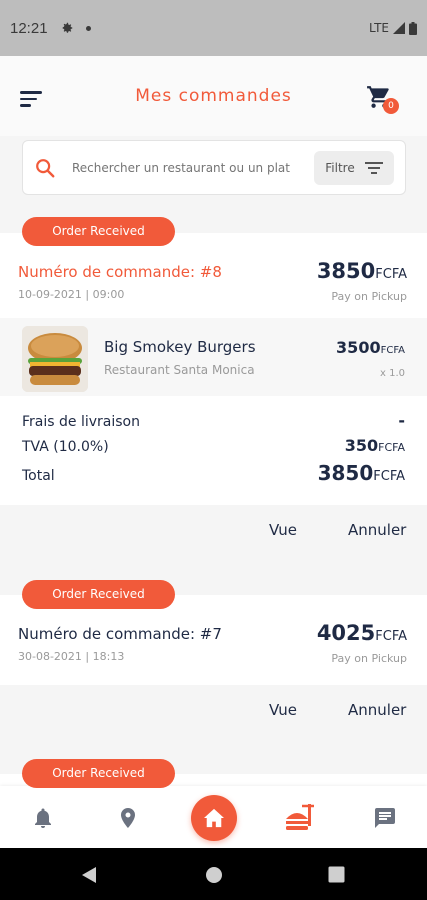  What do you see at coordinates (213, 445) in the screenshot?
I see `tax-row: TVA (10.0%) 350FCFA` at bounding box center [213, 445].